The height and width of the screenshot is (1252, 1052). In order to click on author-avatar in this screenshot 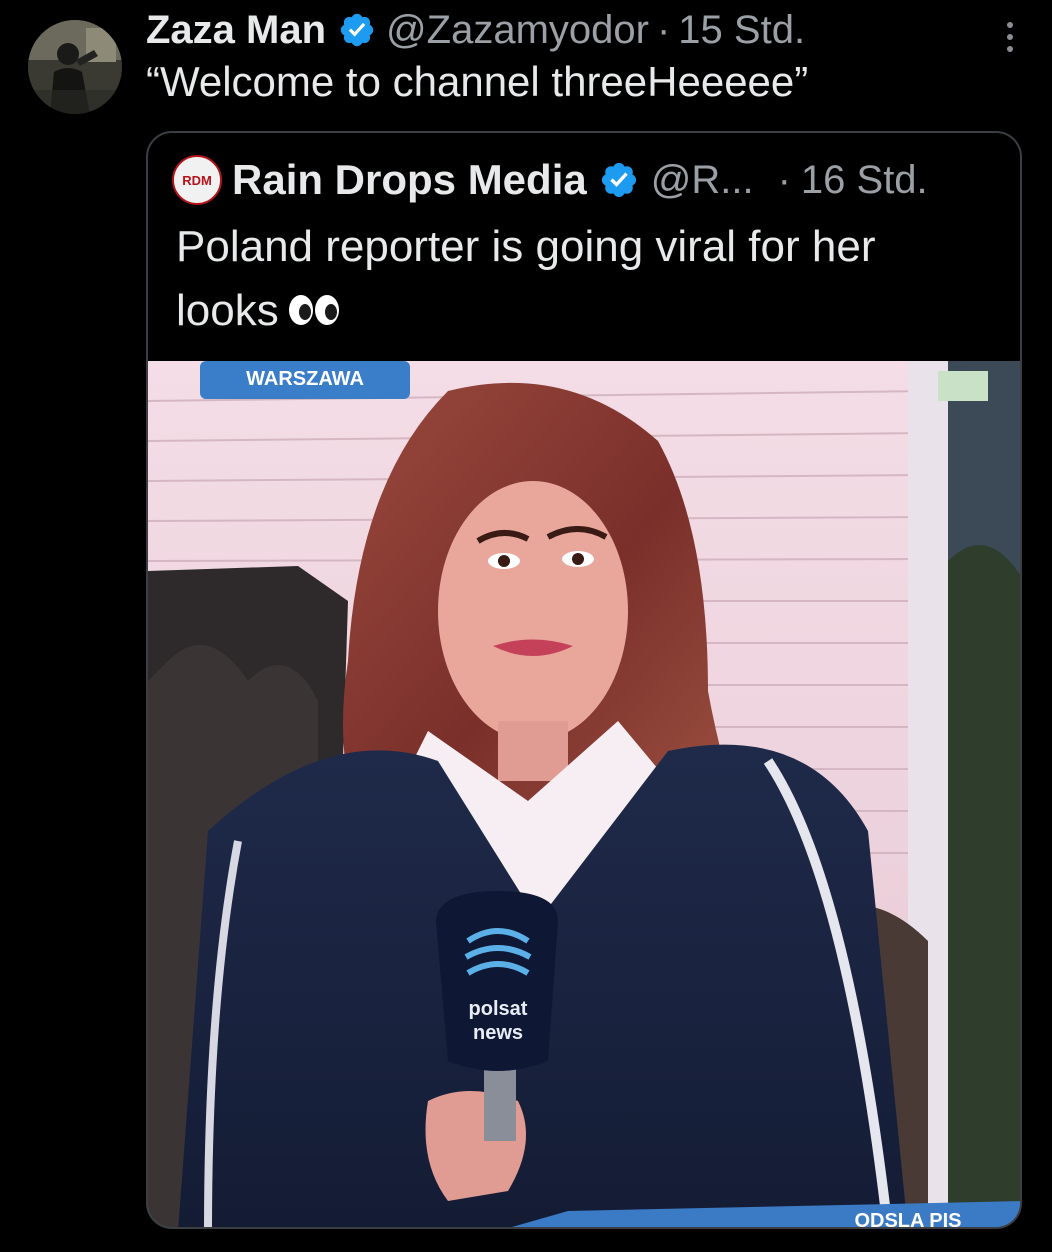, I will do `click(75, 67)`.